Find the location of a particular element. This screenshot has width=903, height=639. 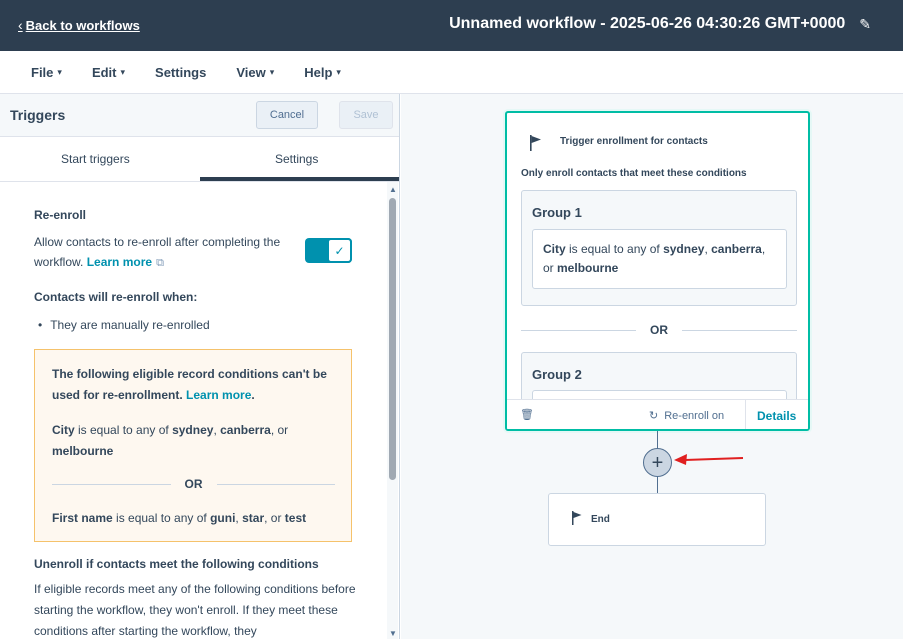

pencil-icon: ✎ is located at coordinates (865, 24).